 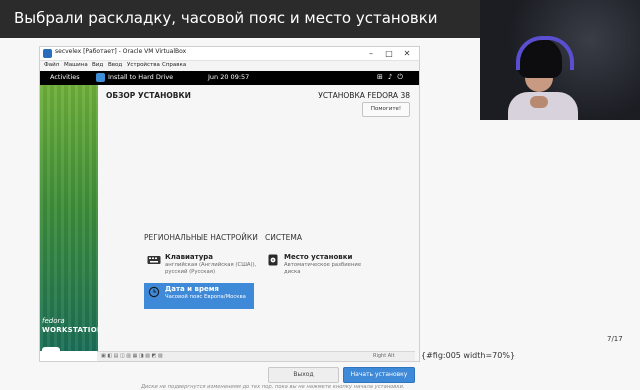 I want to click on minimize-icon: –, so click(x=371, y=53).